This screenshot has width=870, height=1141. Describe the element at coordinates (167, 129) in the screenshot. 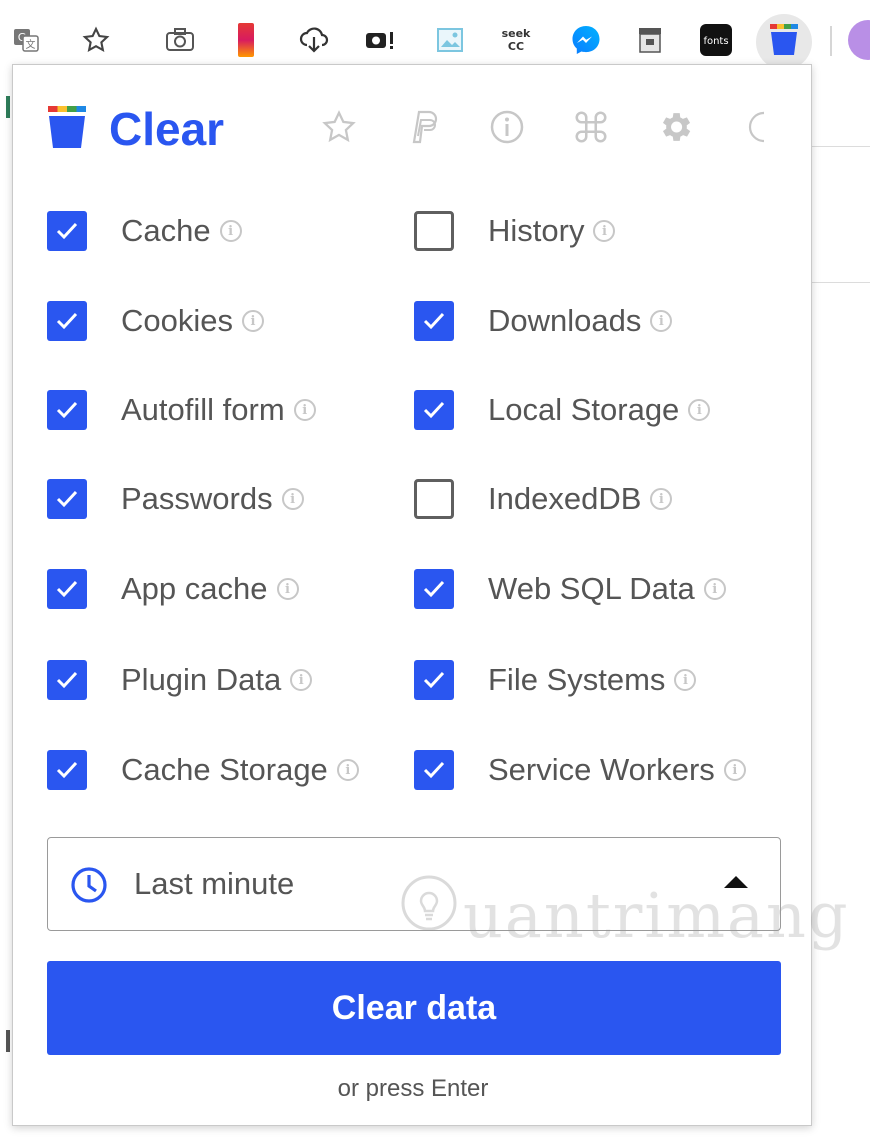

I see `popup-title: Clear` at that location.